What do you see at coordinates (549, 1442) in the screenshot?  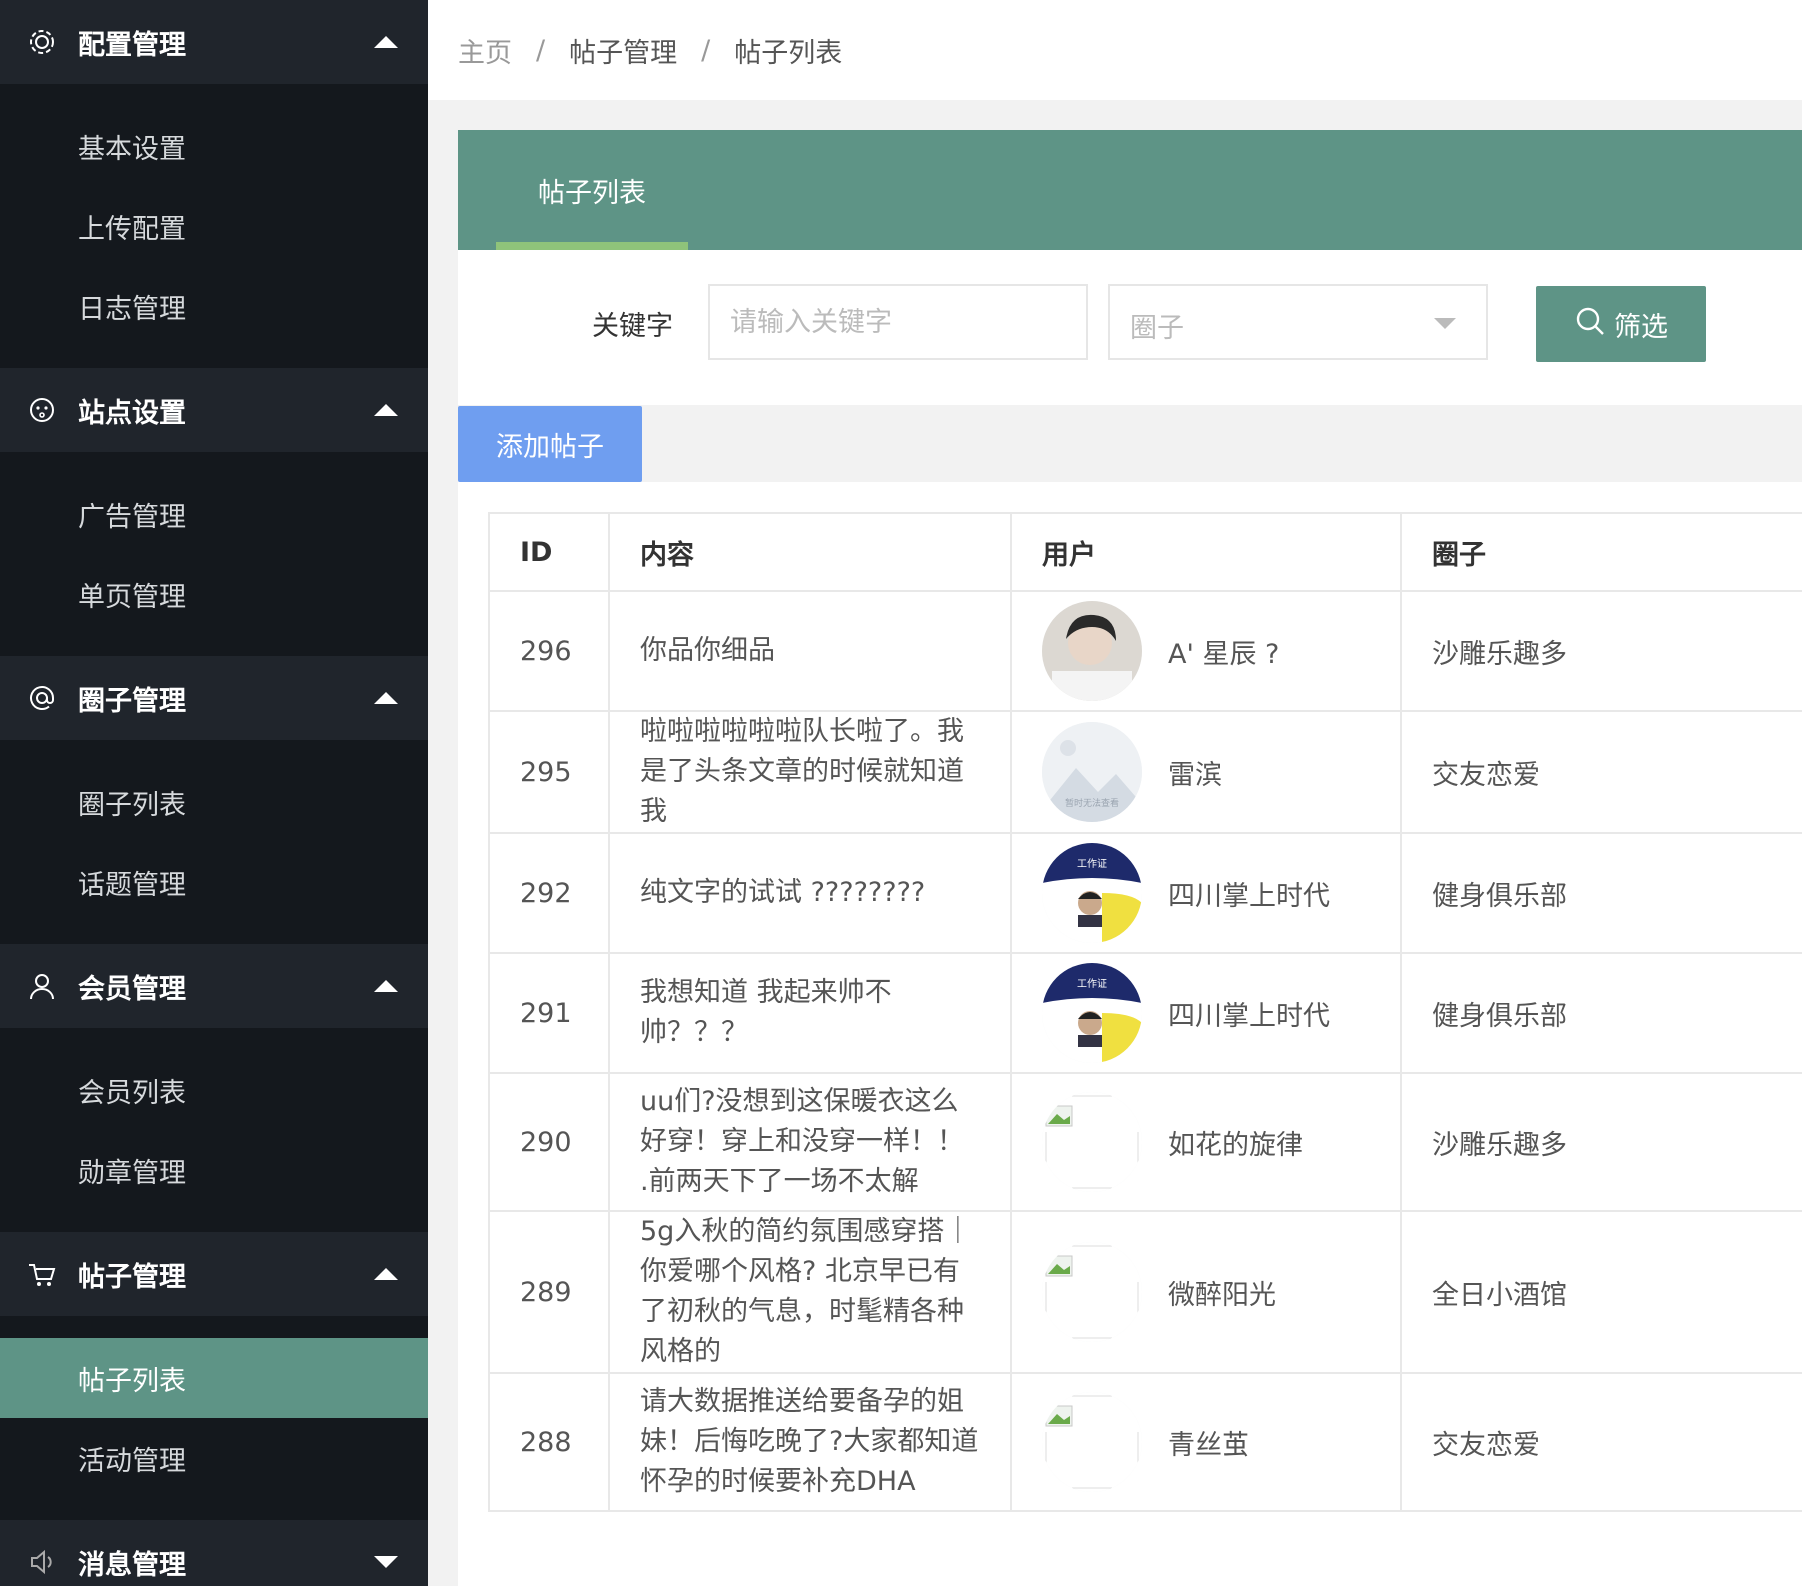 I see `cell-id: 288` at bounding box center [549, 1442].